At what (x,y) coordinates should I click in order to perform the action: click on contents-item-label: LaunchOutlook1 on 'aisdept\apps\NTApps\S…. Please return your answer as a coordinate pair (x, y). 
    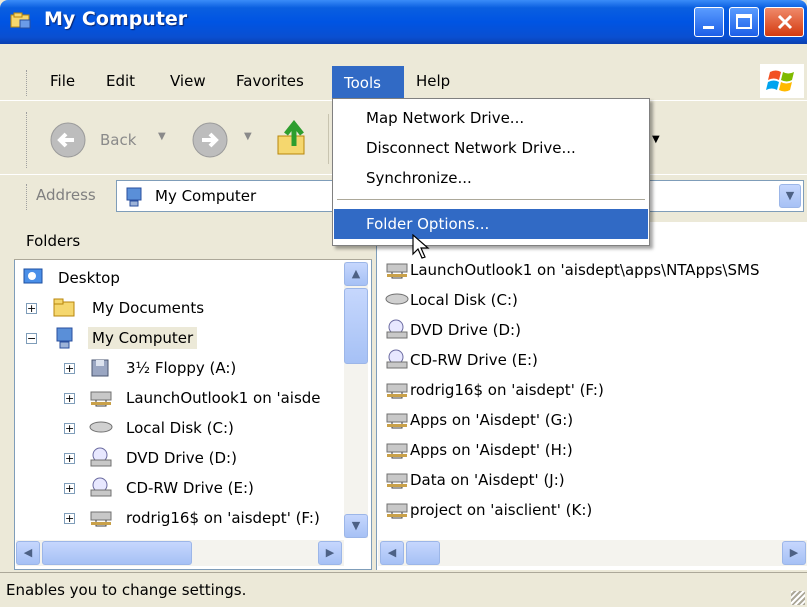
    Looking at the image, I should click on (585, 270).